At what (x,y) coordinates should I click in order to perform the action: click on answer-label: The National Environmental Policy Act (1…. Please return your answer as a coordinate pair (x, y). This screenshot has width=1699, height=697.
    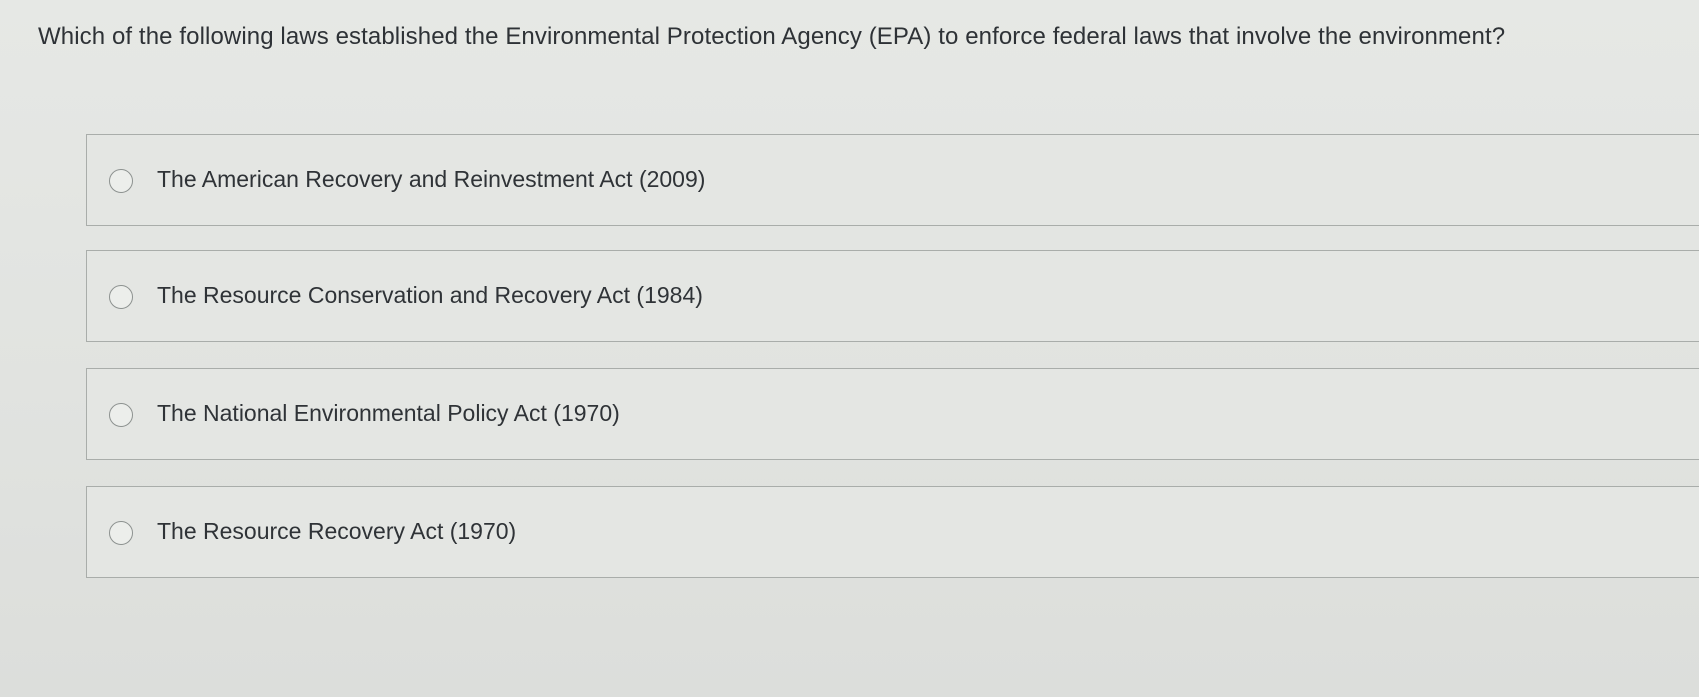
    Looking at the image, I should click on (388, 413).